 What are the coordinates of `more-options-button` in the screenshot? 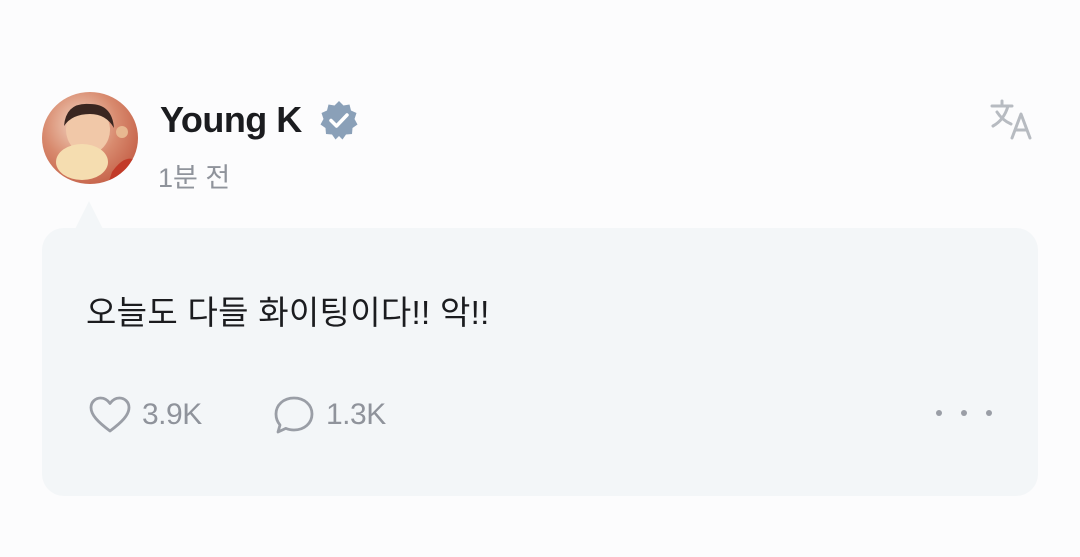 It's located at (964, 413).